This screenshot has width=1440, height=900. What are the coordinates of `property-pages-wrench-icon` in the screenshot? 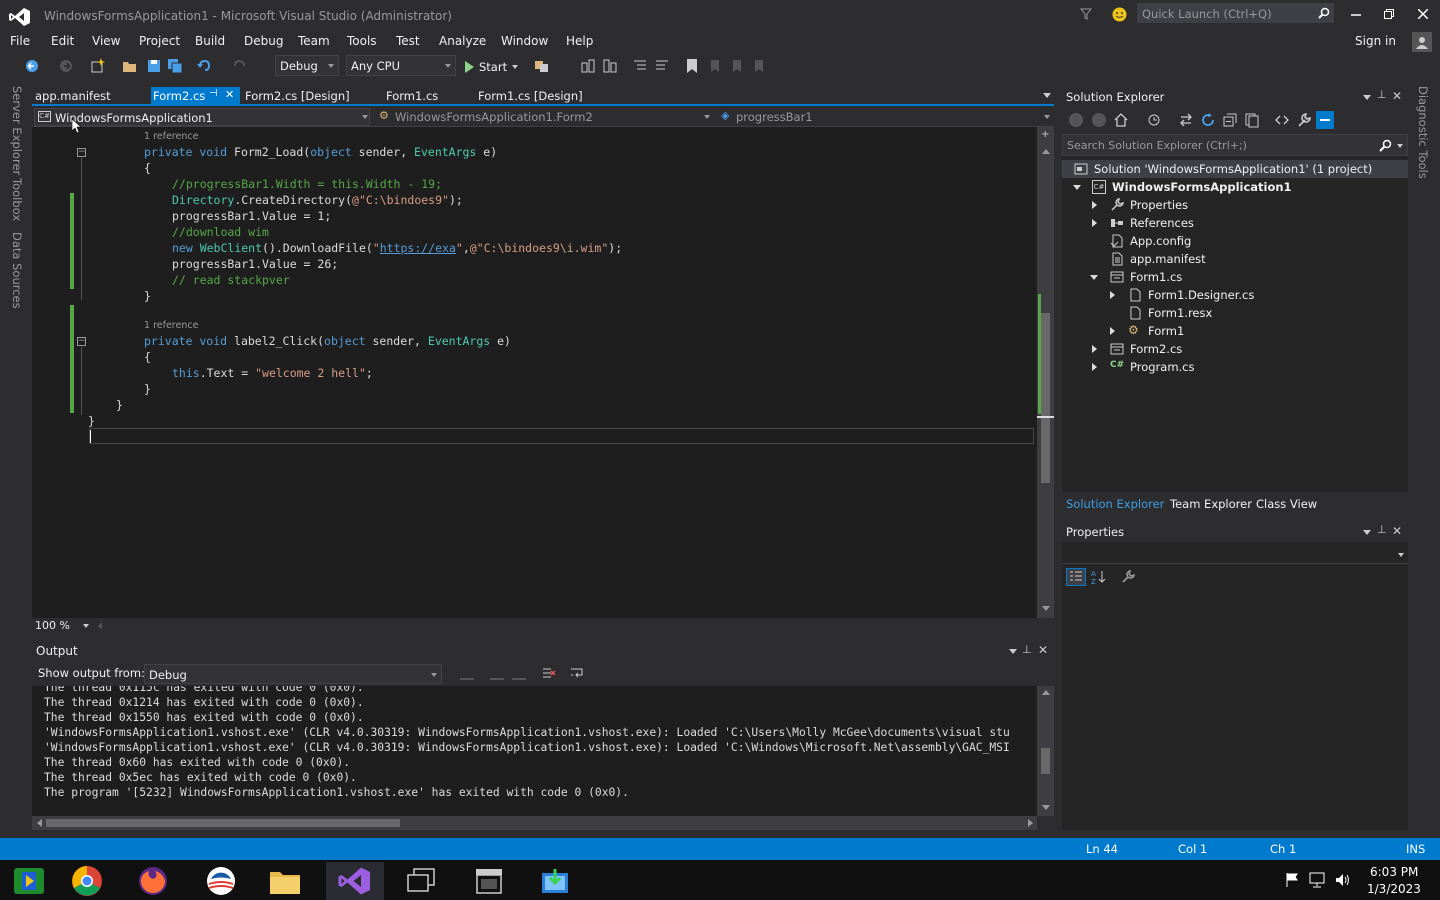 It's located at (1128, 577).